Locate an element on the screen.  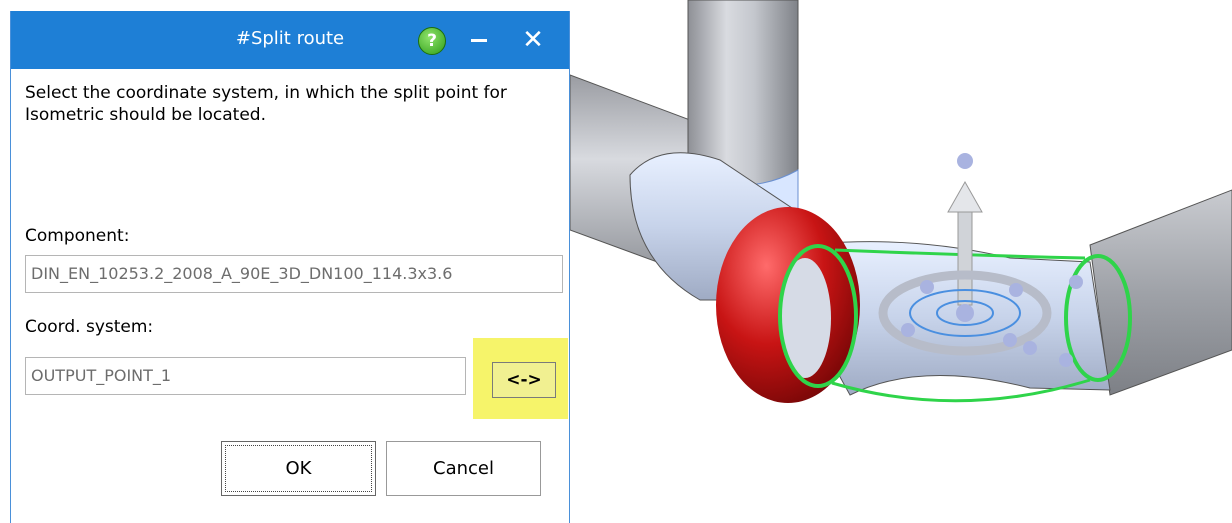
dialog-titlebar: #Split route ? ✕ is located at coordinates (290, 40).